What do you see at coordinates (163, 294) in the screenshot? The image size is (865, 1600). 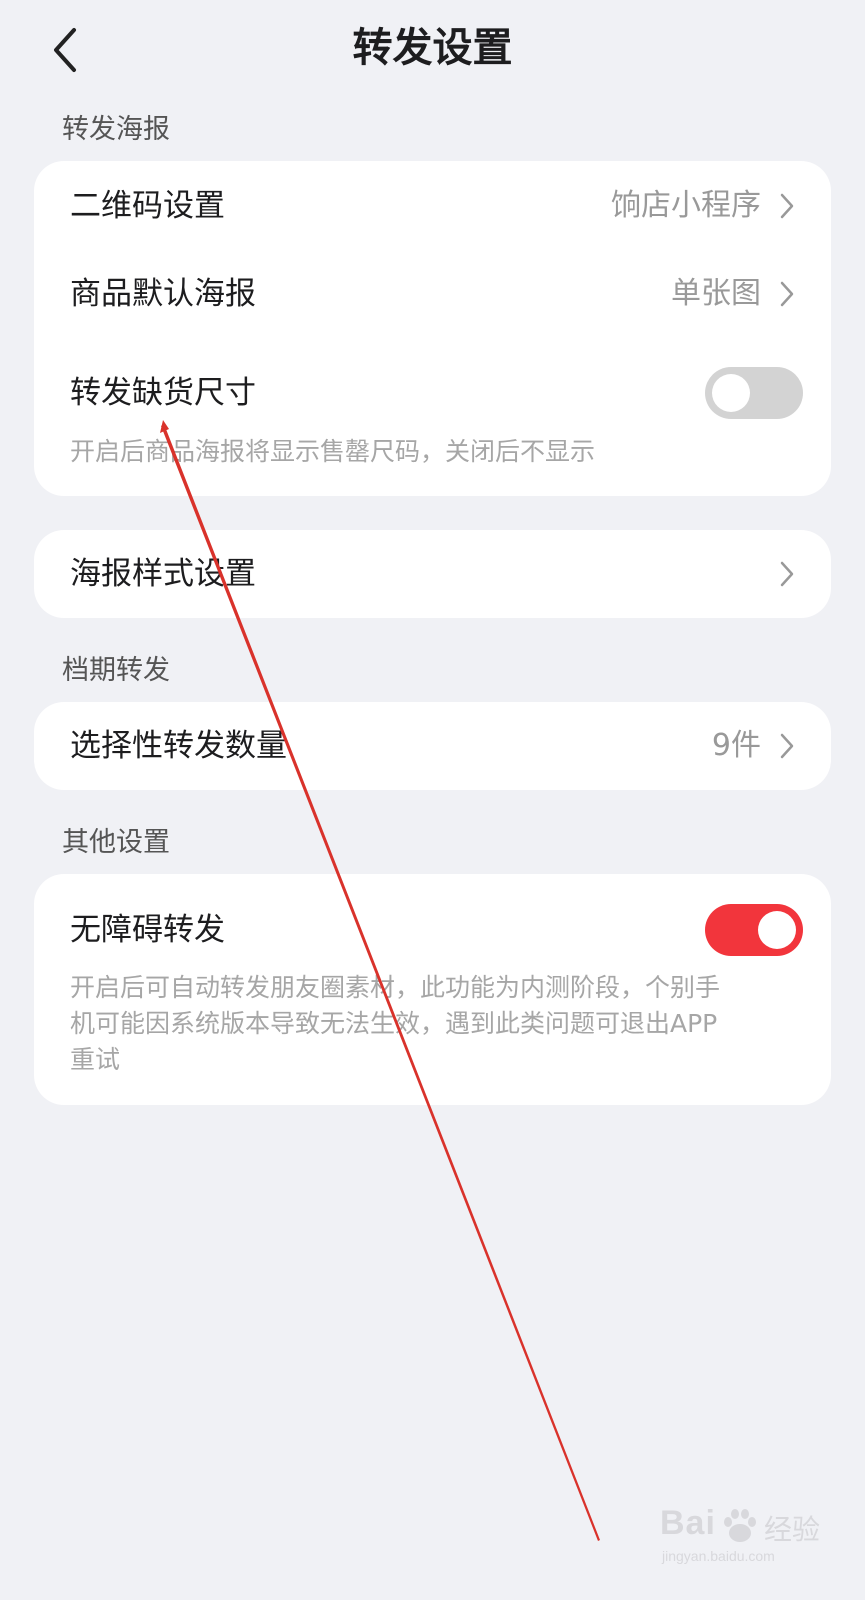 I see `default-poster-label: 商品默认海报` at bounding box center [163, 294].